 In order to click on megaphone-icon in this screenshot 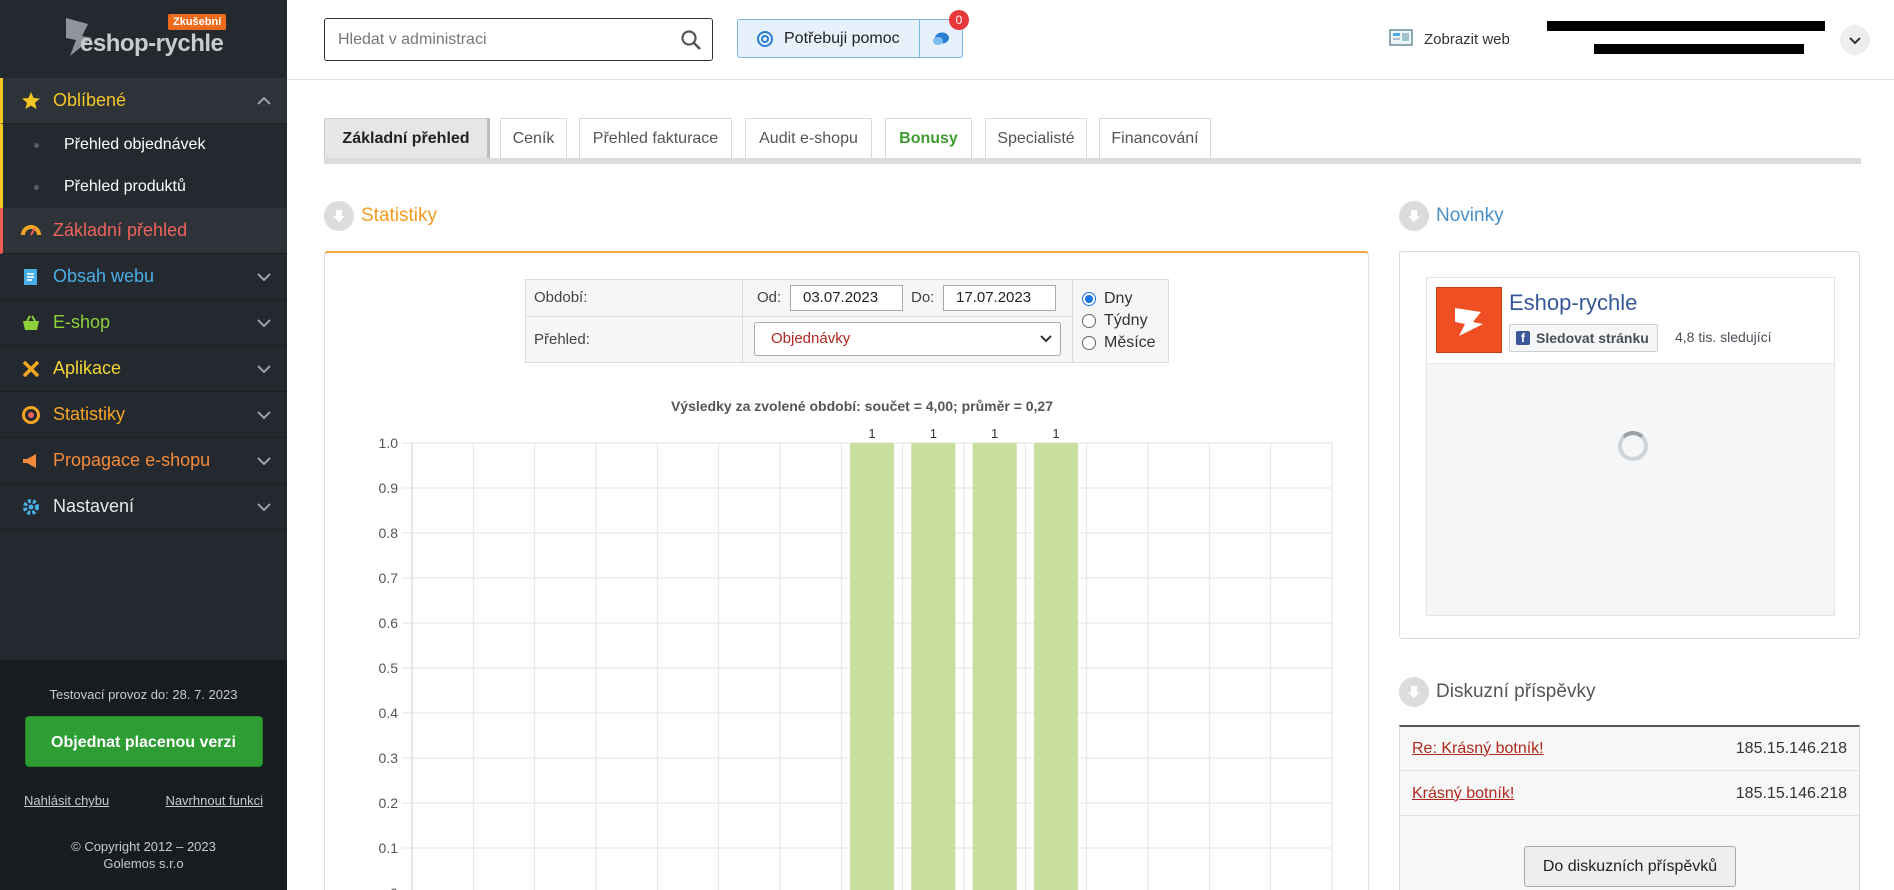, I will do `click(31, 461)`.